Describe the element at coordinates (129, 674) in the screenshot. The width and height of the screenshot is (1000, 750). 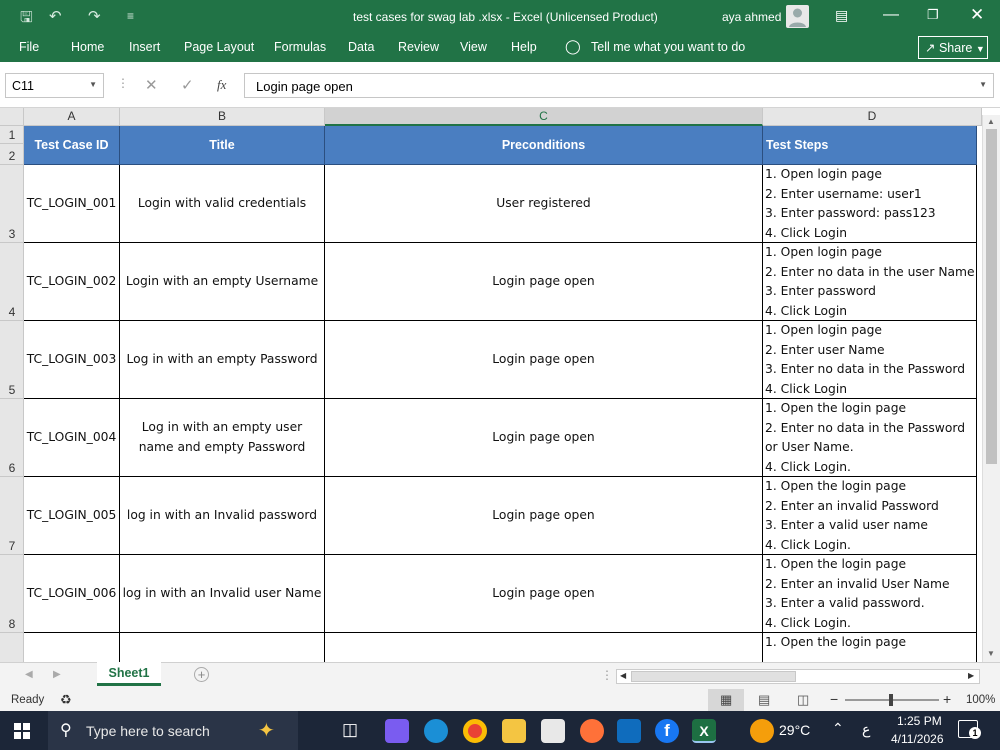
I see `sheet-tab-sheet1: Sheet1` at that location.